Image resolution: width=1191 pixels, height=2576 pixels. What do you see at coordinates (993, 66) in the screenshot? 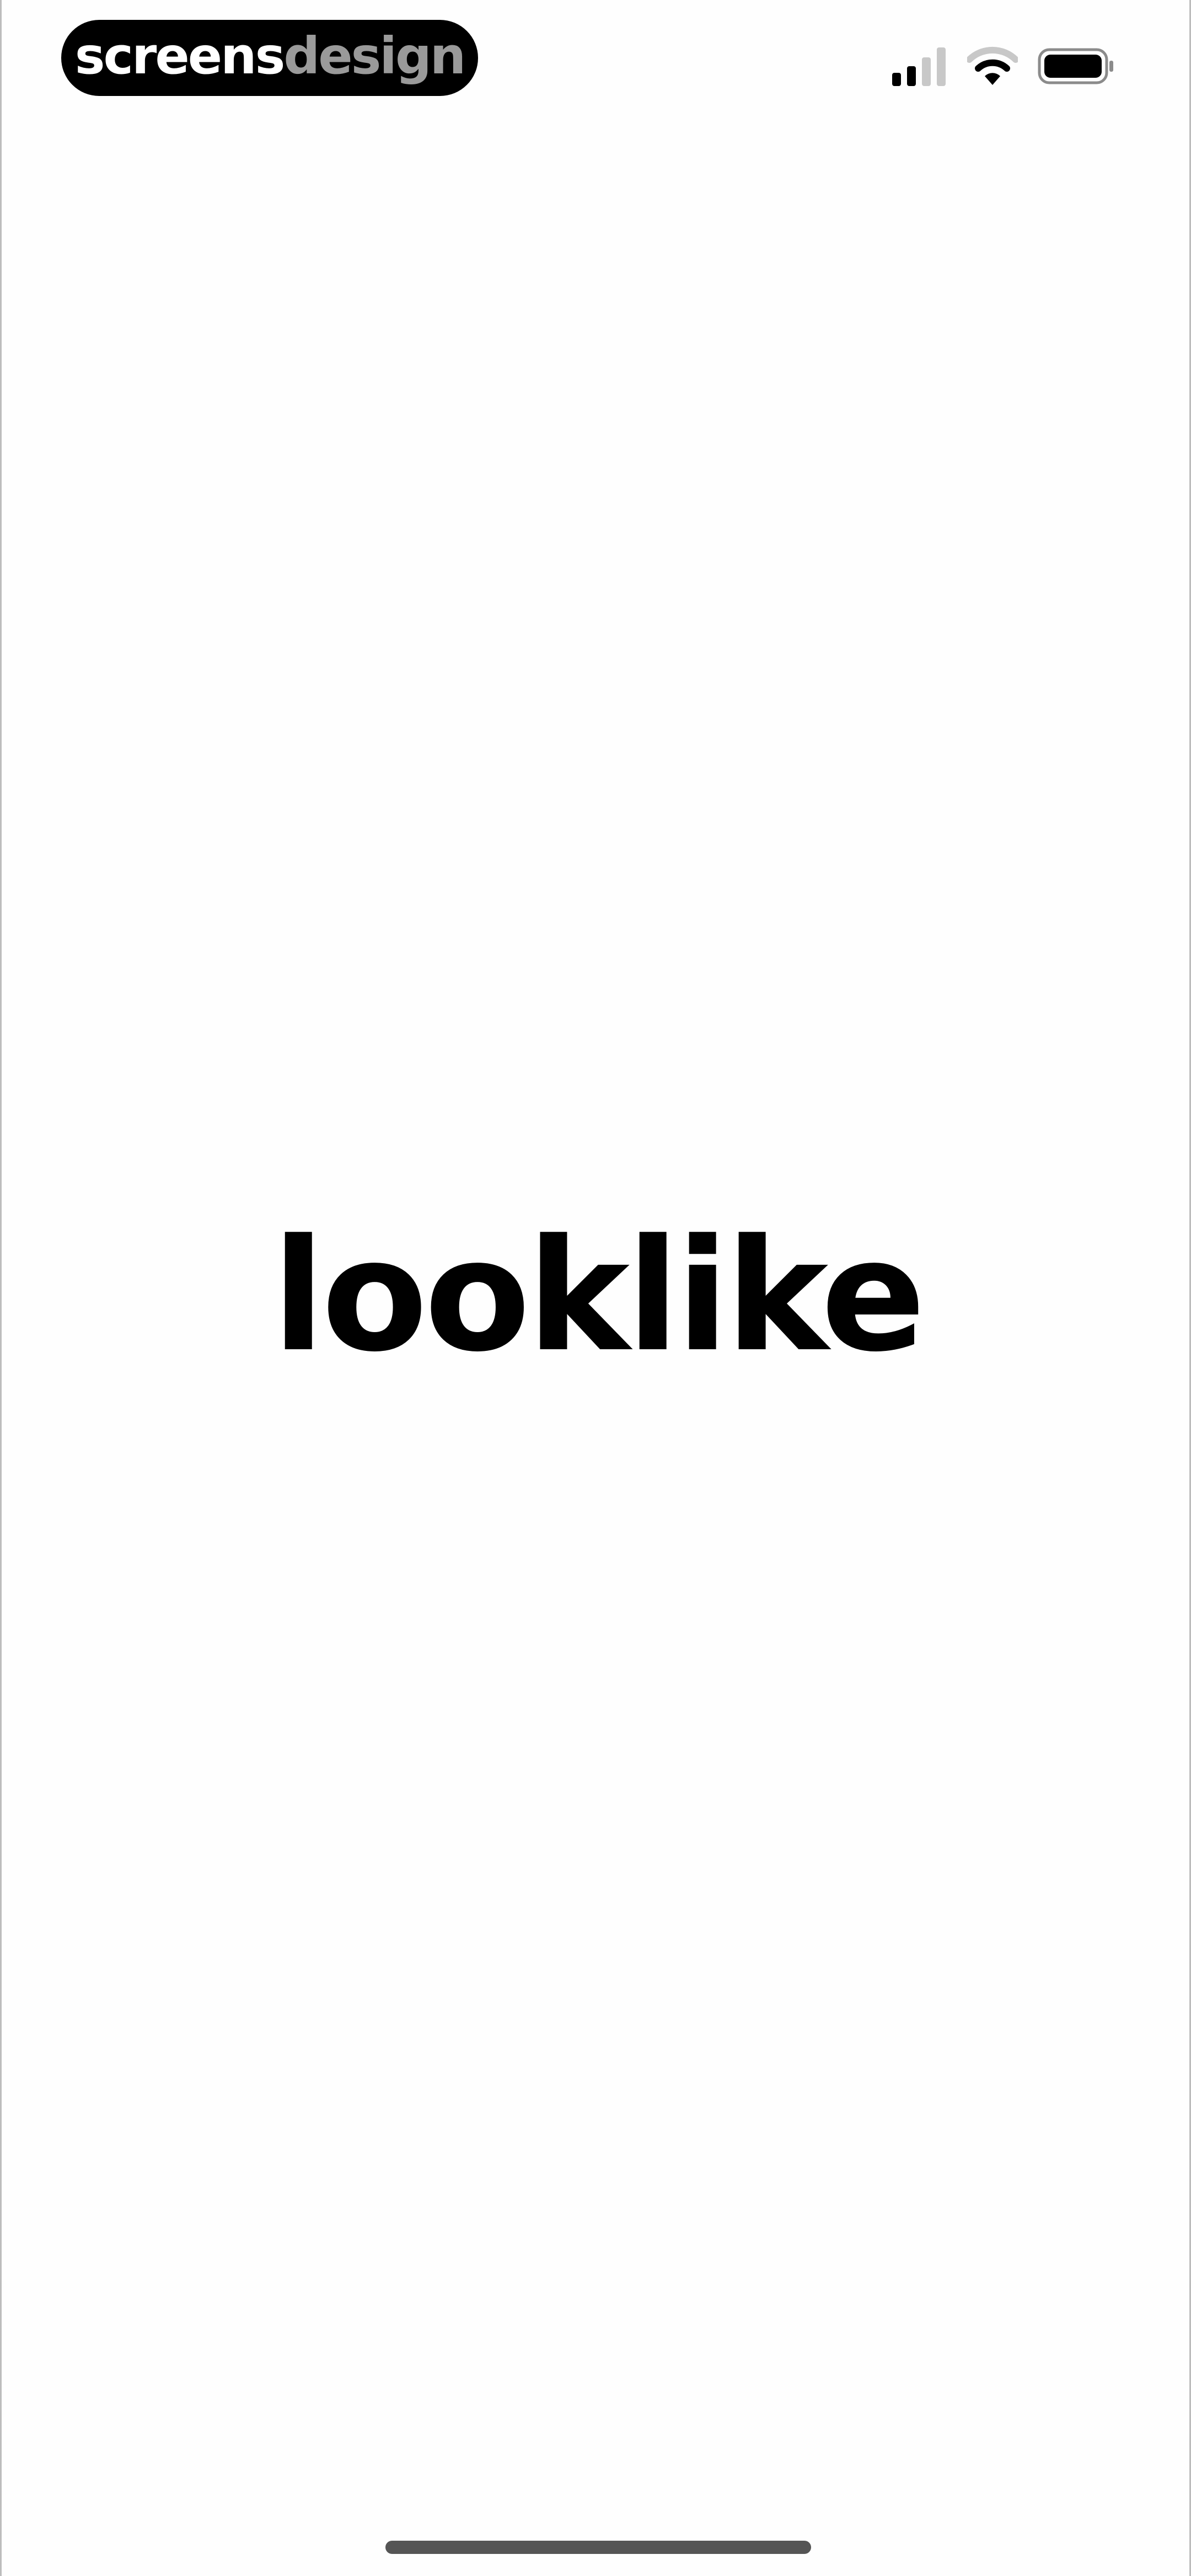
I see `wifi-icon` at bounding box center [993, 66].